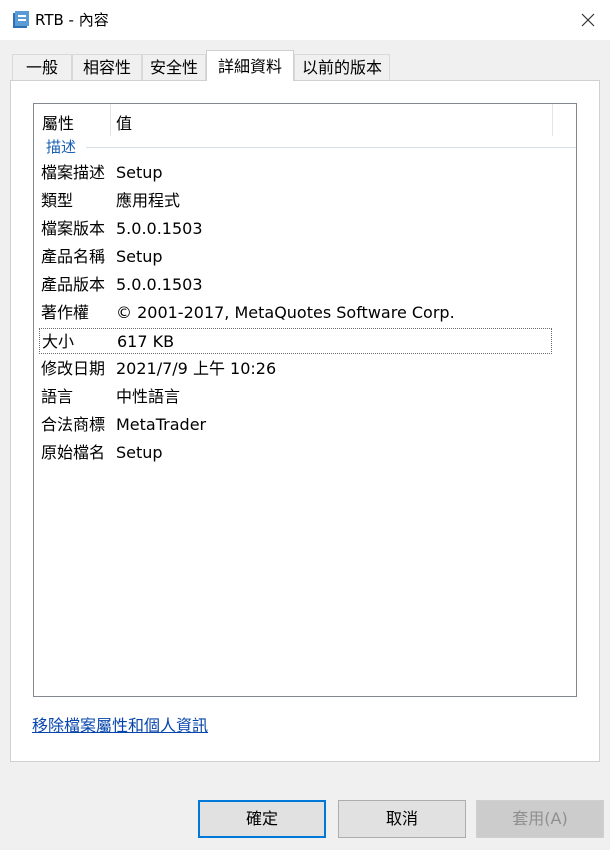 The width and height of the screenshot is (610, 850). What do you see at coordinates (250, 65) in the screenshot?
I see `tab-details: 詳細資料` at bounding box center [250, 65].